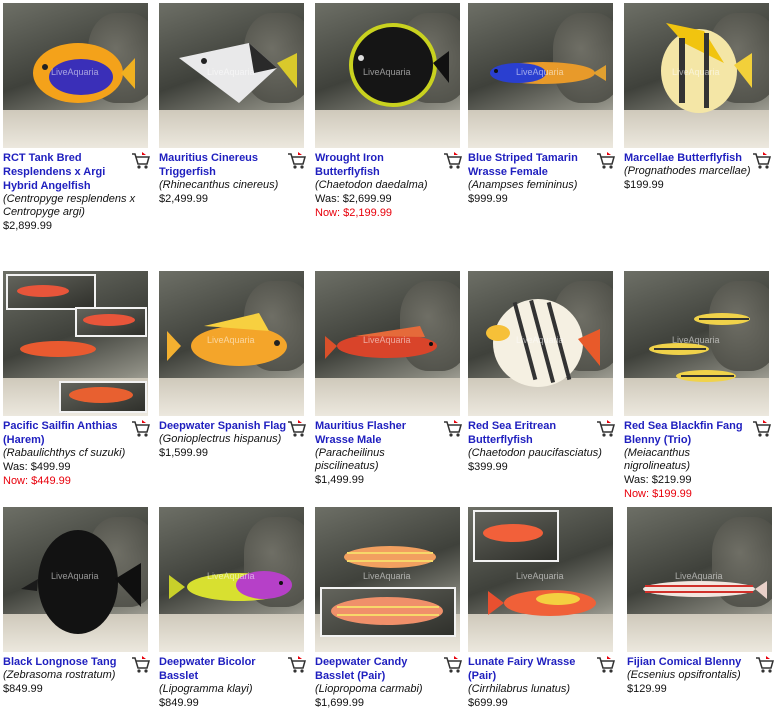 Image resolution: width=779 pixels, height=711 pixels. I want to click on scientific-name: (Chaetodon daedalma), so click(371, 185).